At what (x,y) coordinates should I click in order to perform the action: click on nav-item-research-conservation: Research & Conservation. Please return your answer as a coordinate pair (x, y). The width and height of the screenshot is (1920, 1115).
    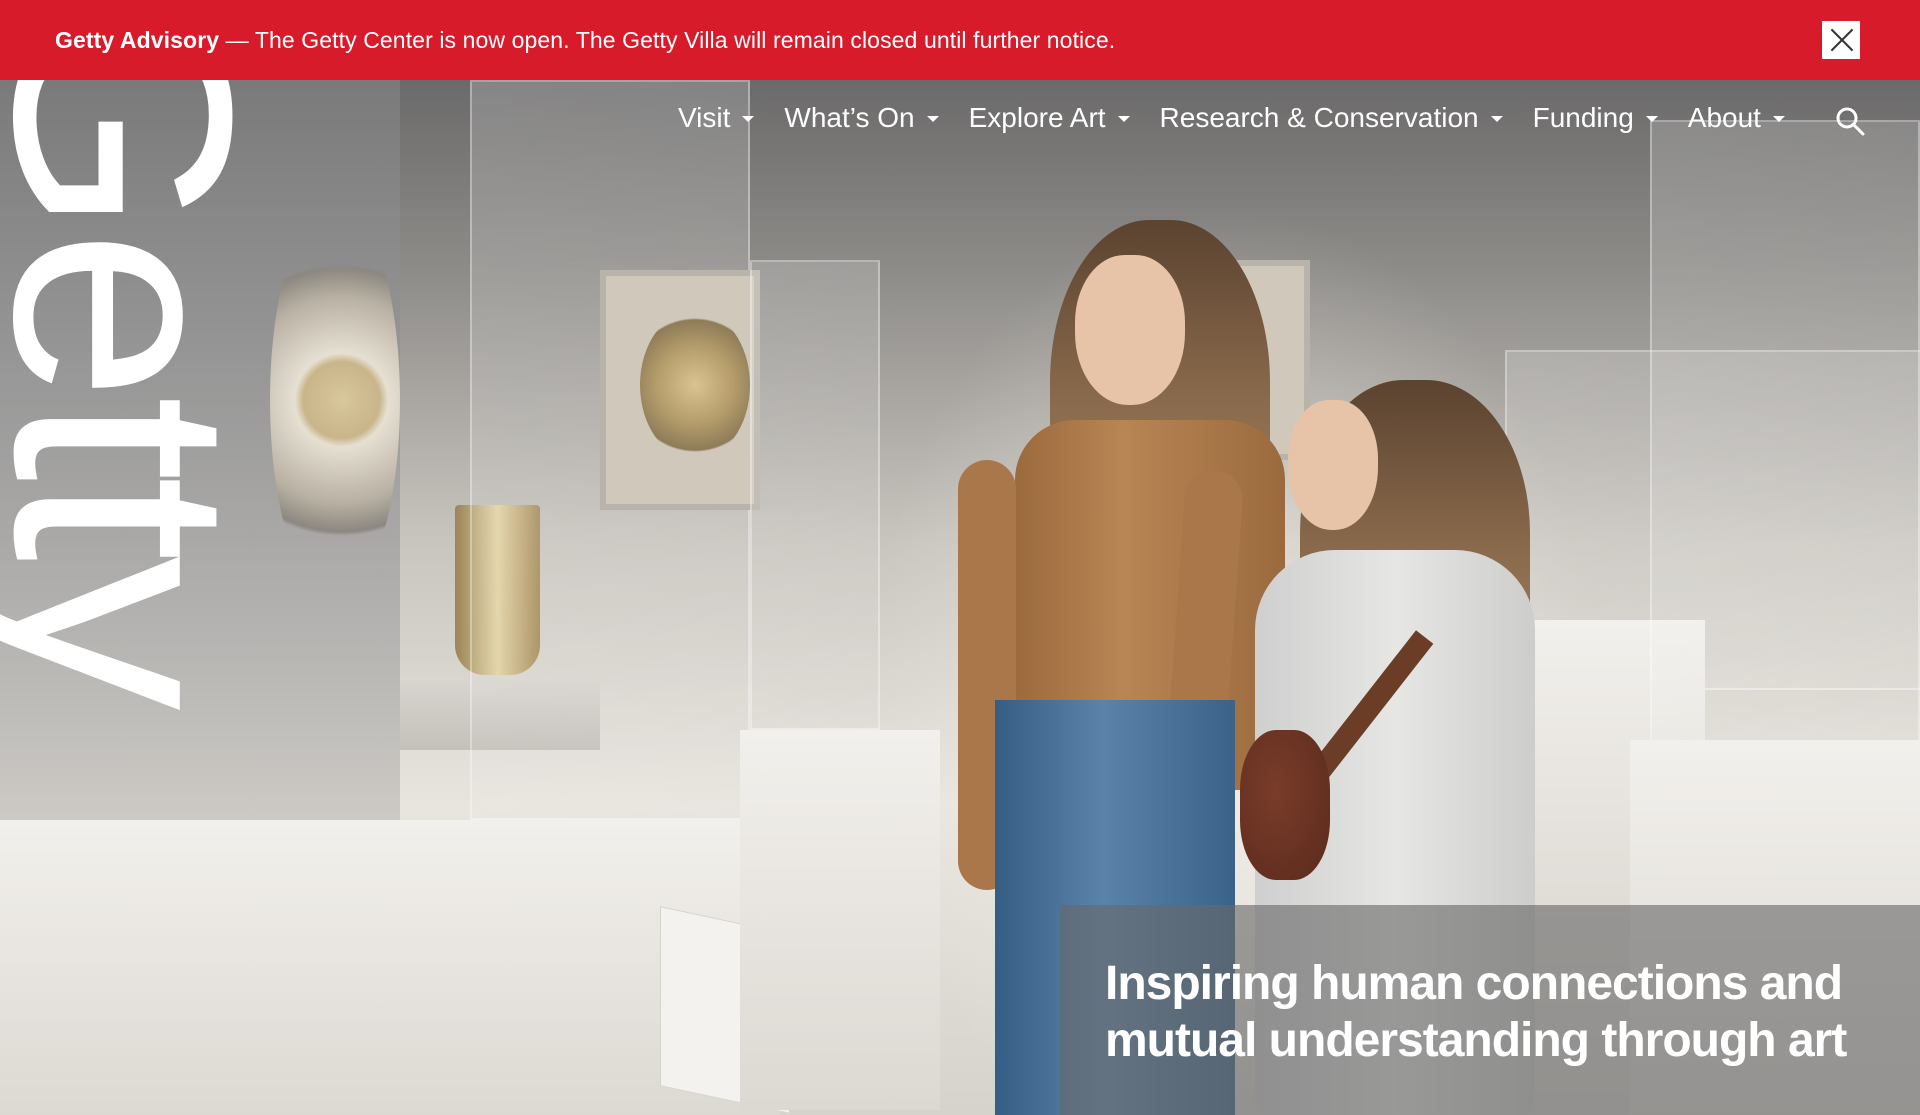
    Looking at the image, I should click on (1331, 118).